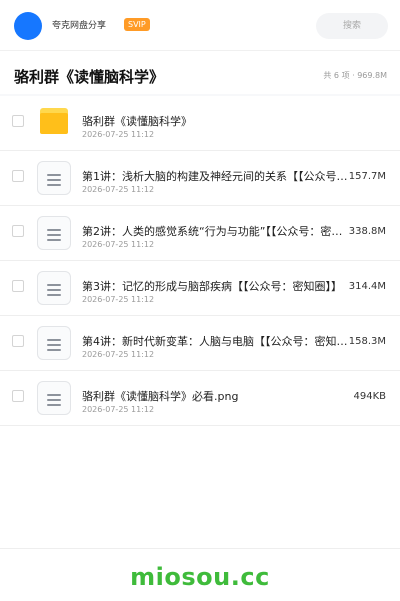 The height and width of the screenshot is (601, 400). I want to click on image-file-icon, so click(54, 398).